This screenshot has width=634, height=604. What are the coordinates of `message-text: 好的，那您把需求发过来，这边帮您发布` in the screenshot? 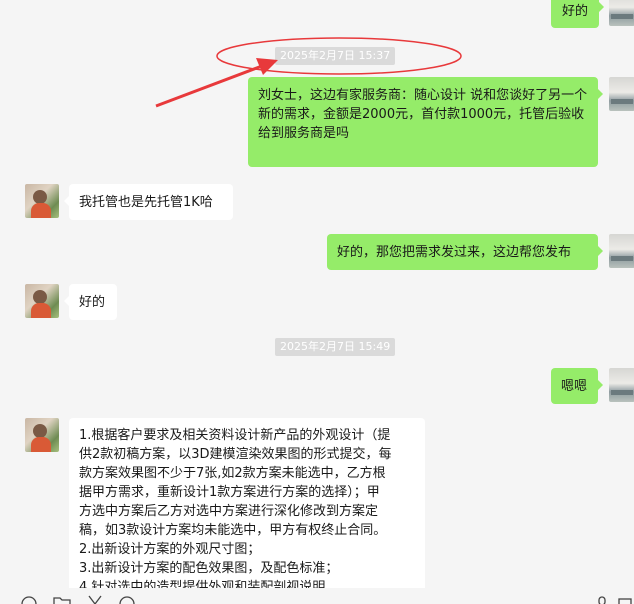 It's located at (454, 252).